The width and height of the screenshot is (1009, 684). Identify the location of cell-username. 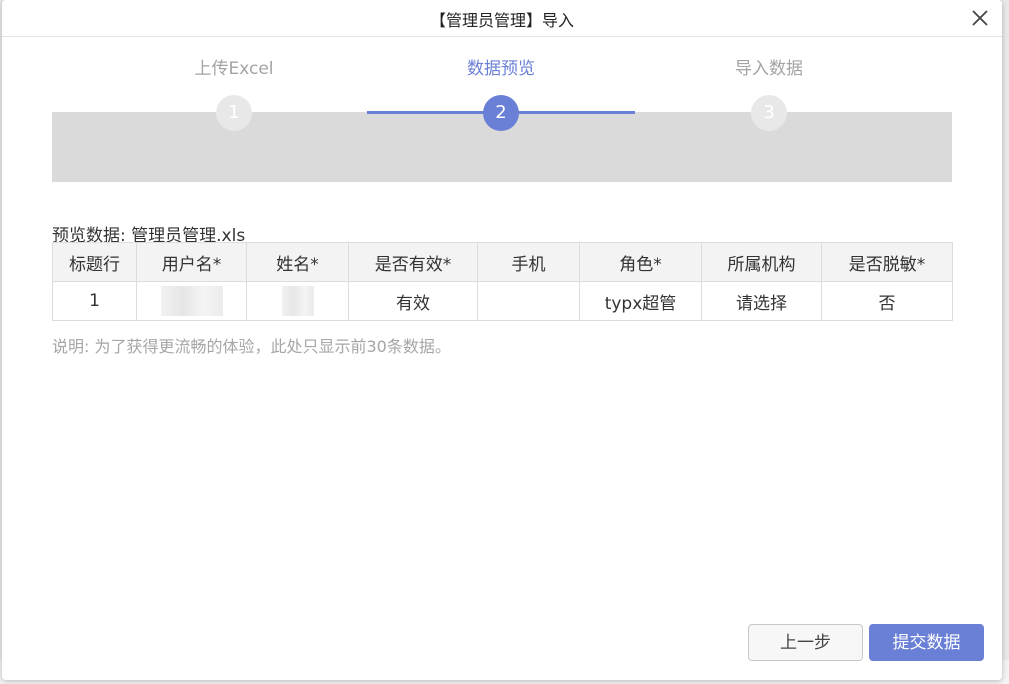
(191, 301).